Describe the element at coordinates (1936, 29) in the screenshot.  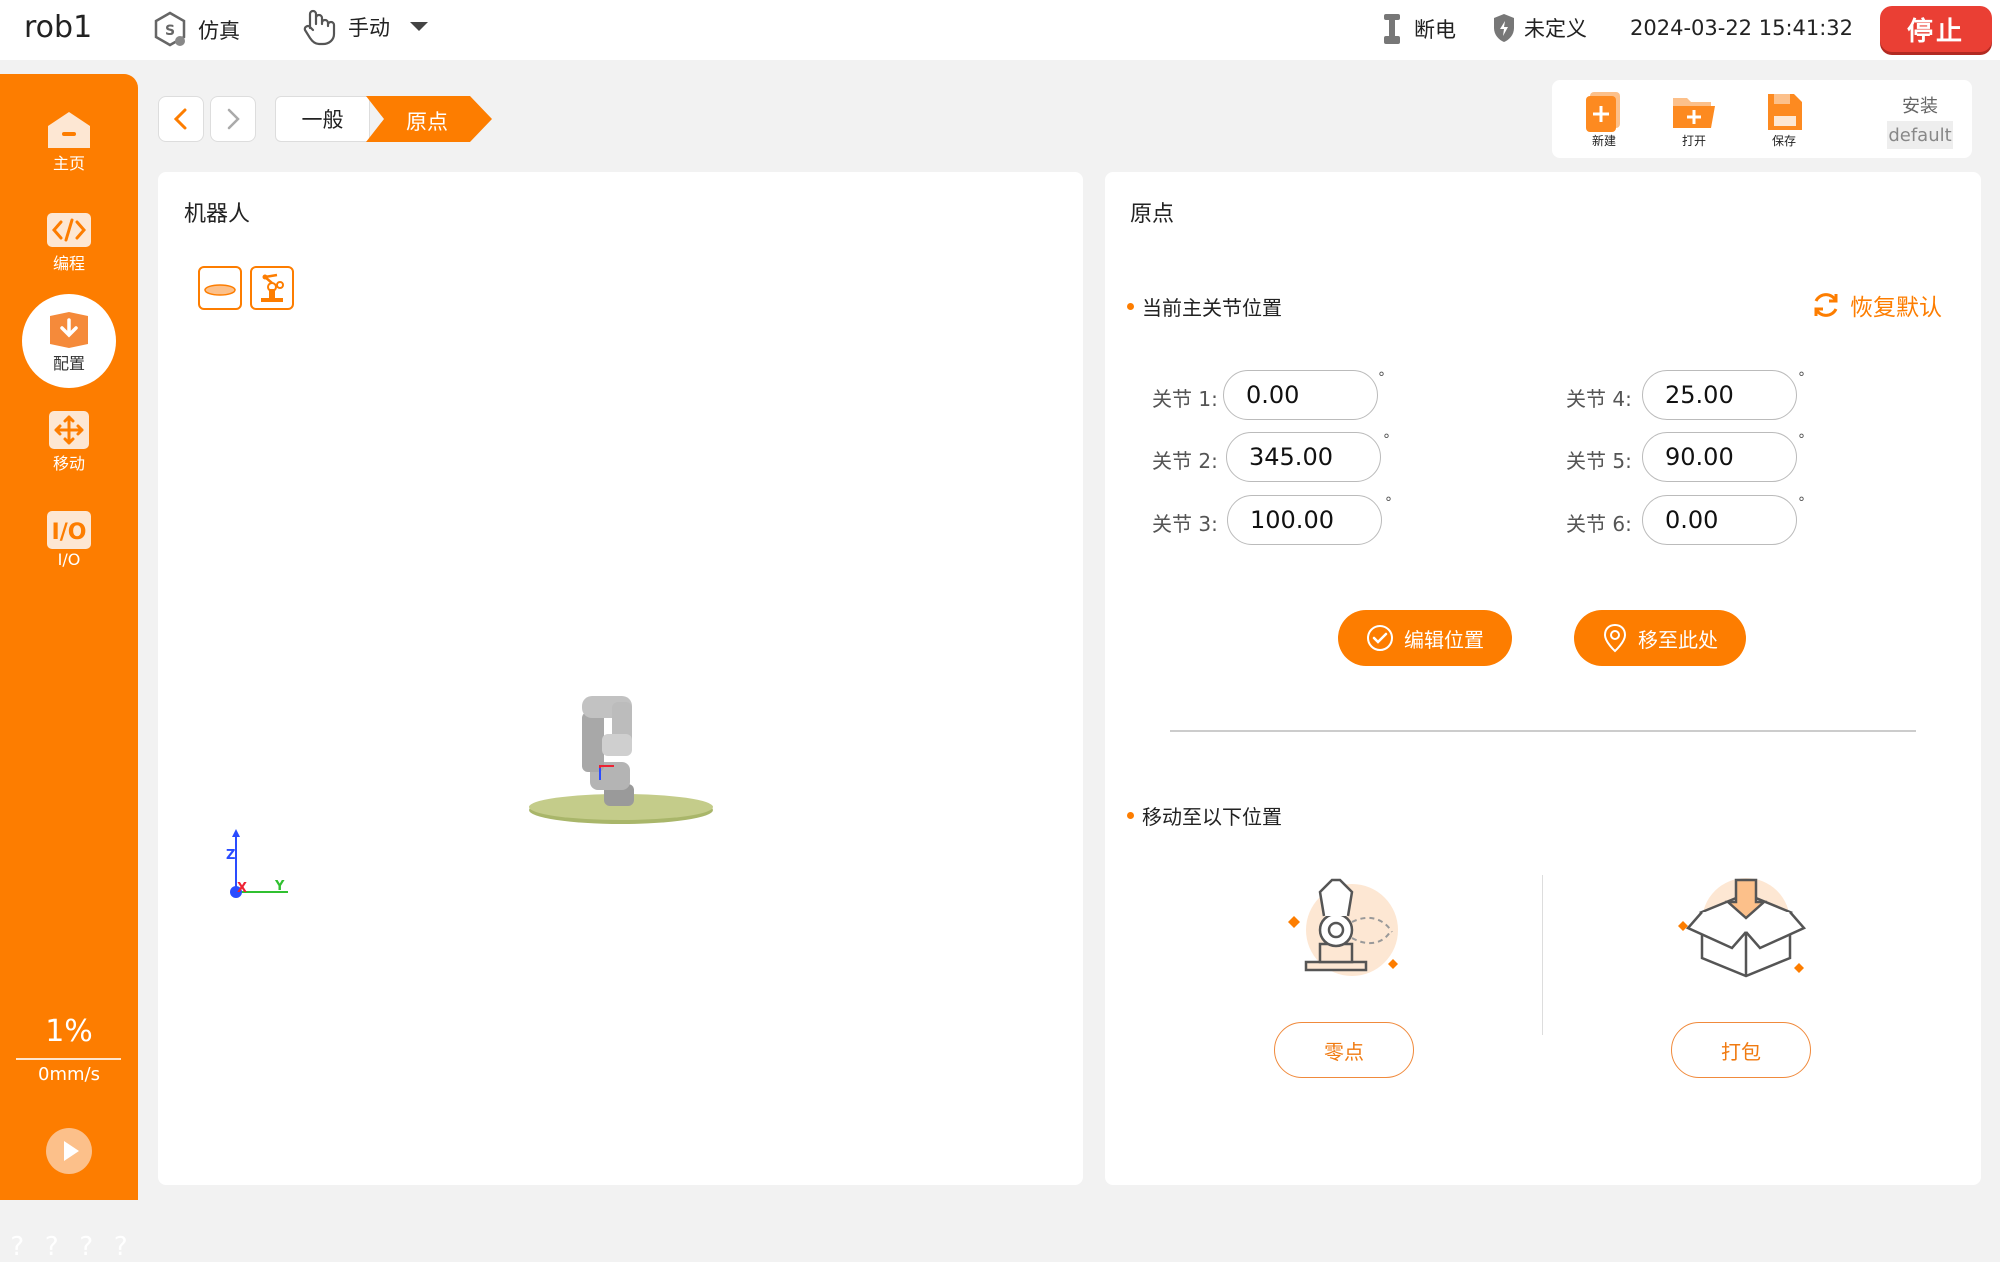
I see `stop-button: 停止` at that location.